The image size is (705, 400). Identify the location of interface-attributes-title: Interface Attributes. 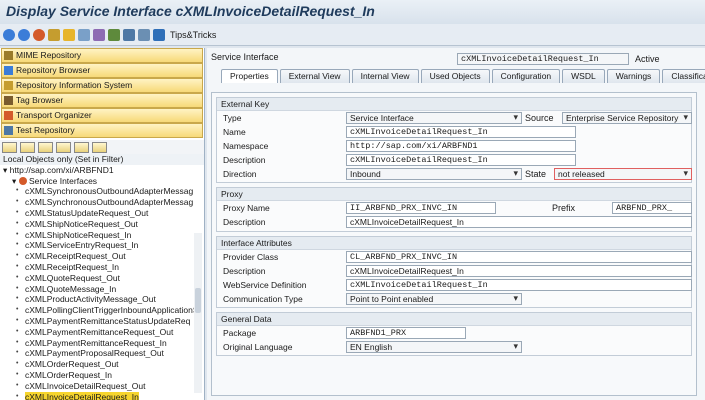
(454, 243).